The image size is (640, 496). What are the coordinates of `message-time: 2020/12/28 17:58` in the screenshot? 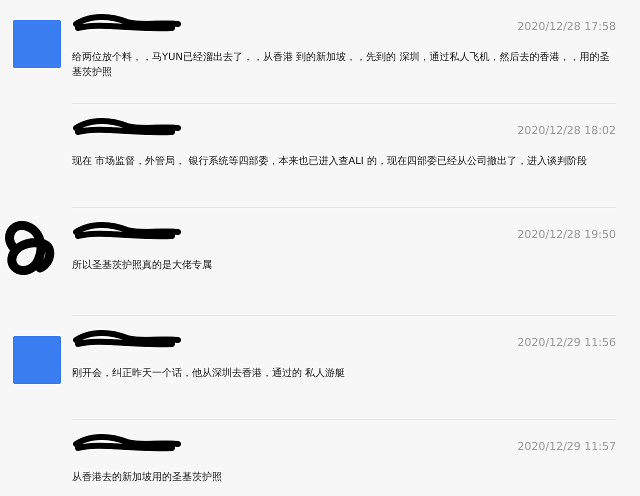 It's located at (566, 26).